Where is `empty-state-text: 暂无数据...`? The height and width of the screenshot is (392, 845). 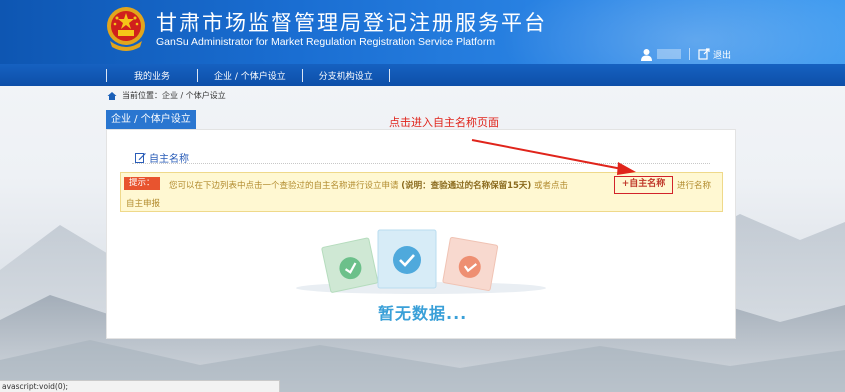 empty-state-text: 暂无数据... is located at coordinates (423, 313).